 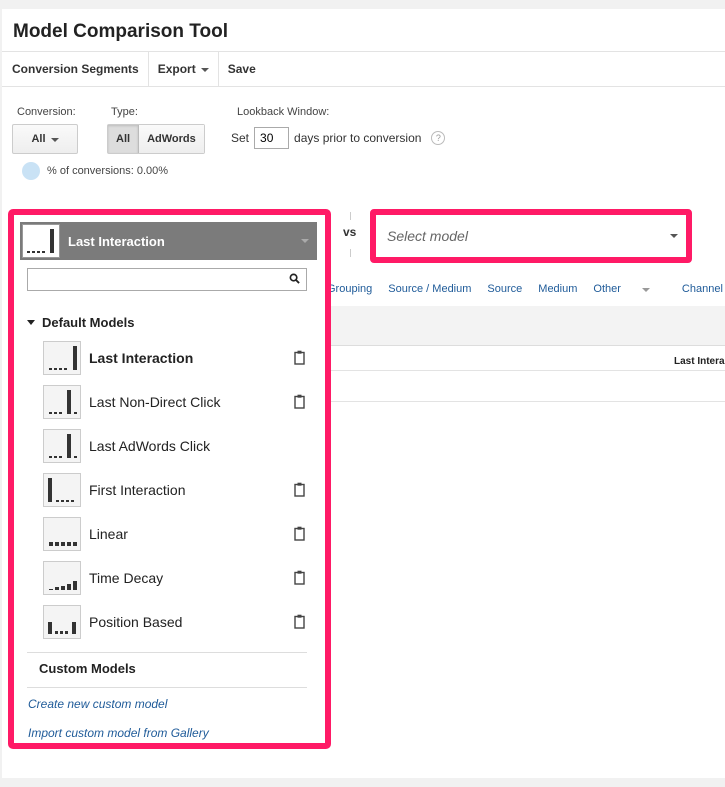 I want to click on lookback-suffix-text: days prior to conversion, so click(x=358, y=138).